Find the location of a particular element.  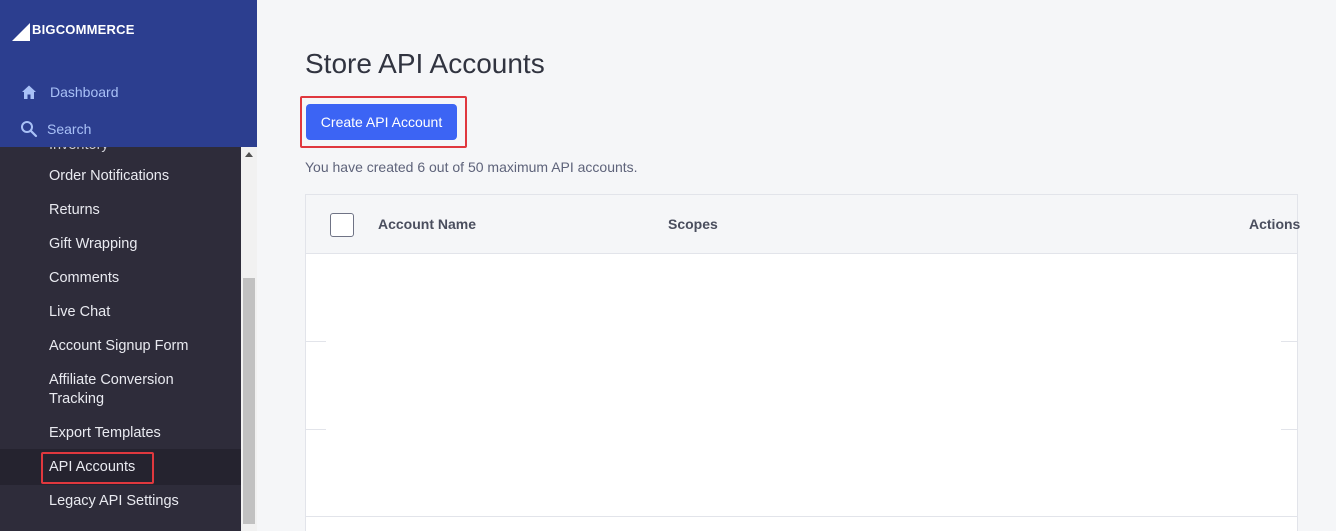

page-title: Store API Accounts is located at coordinates (425, 63).